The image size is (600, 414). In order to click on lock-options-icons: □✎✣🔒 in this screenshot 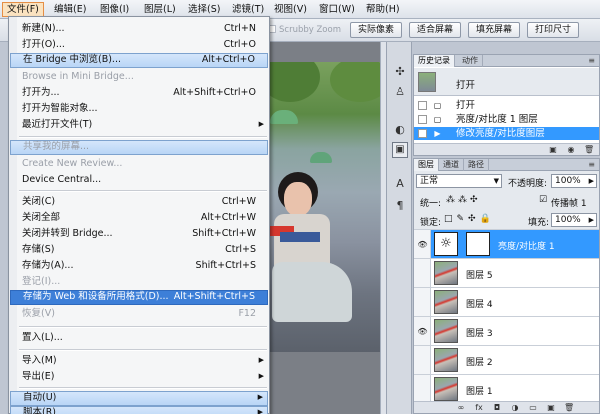, I will do `click(469, 219)`.